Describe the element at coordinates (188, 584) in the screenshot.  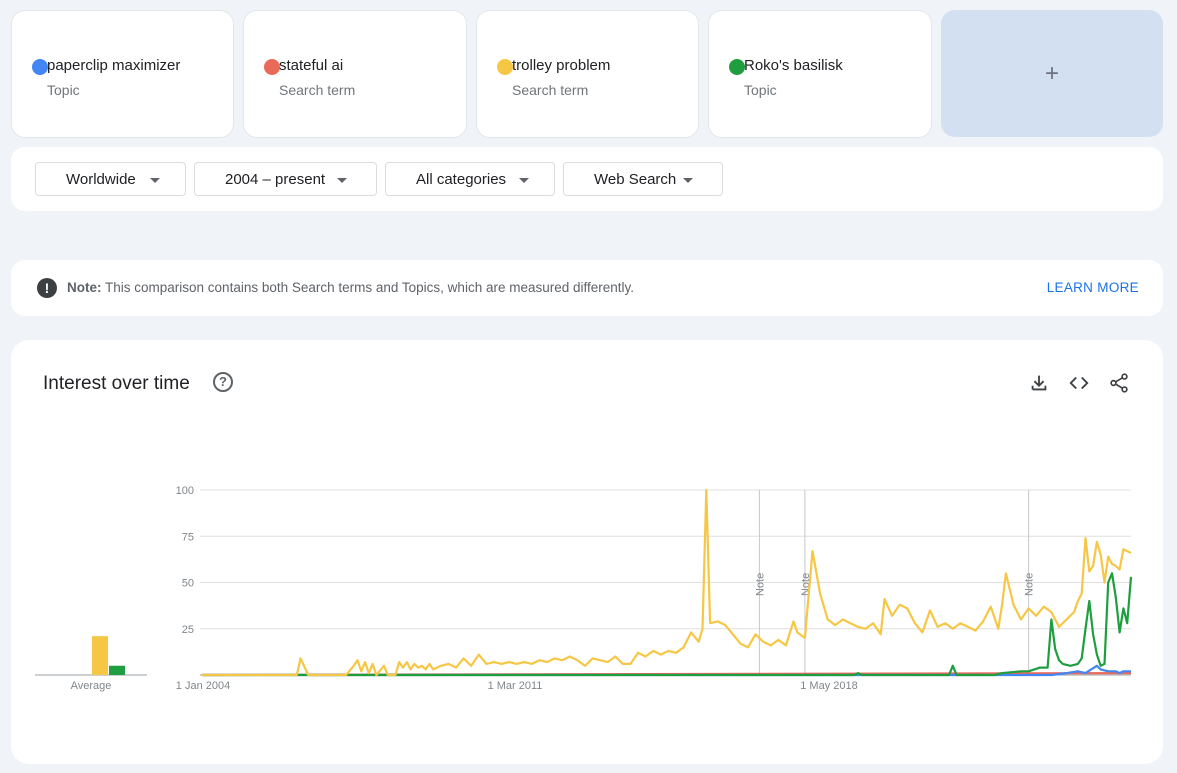
I see `y-tick-label: 50` at that location.